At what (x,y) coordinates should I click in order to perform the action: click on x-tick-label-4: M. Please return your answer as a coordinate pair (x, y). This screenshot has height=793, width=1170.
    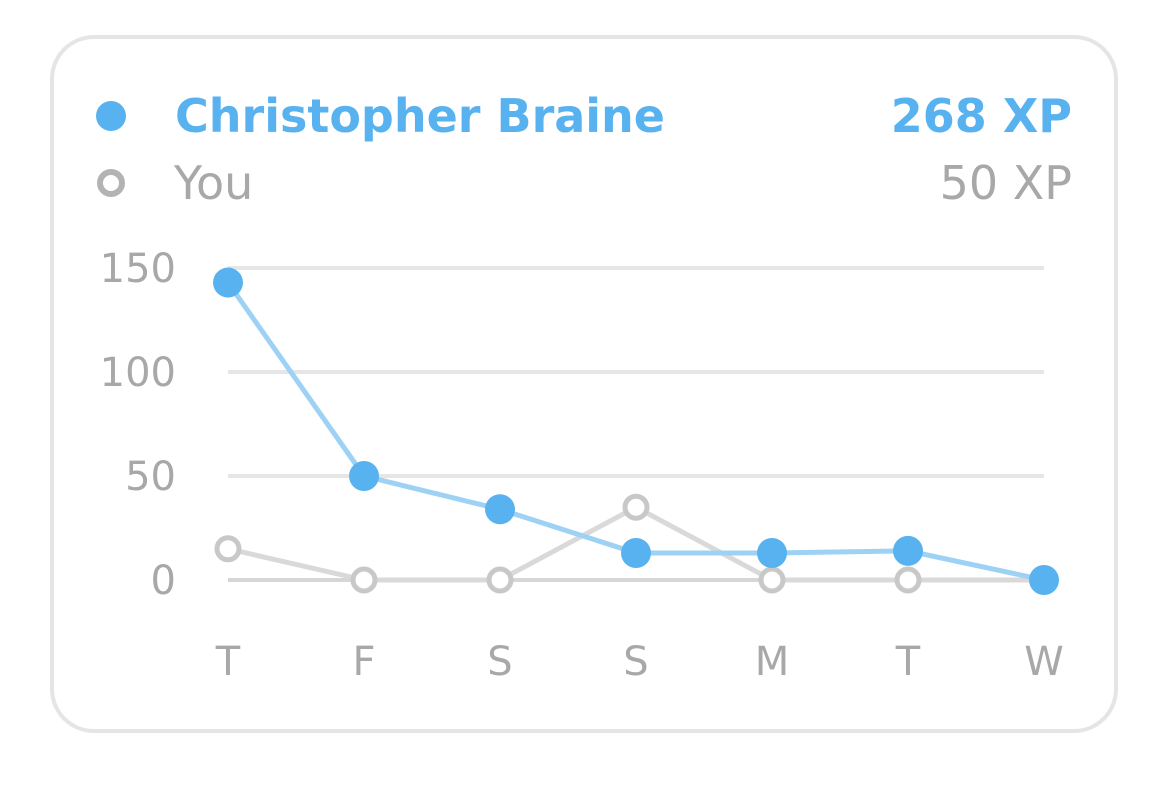
    Looking at the image, I should click on (772, 662).